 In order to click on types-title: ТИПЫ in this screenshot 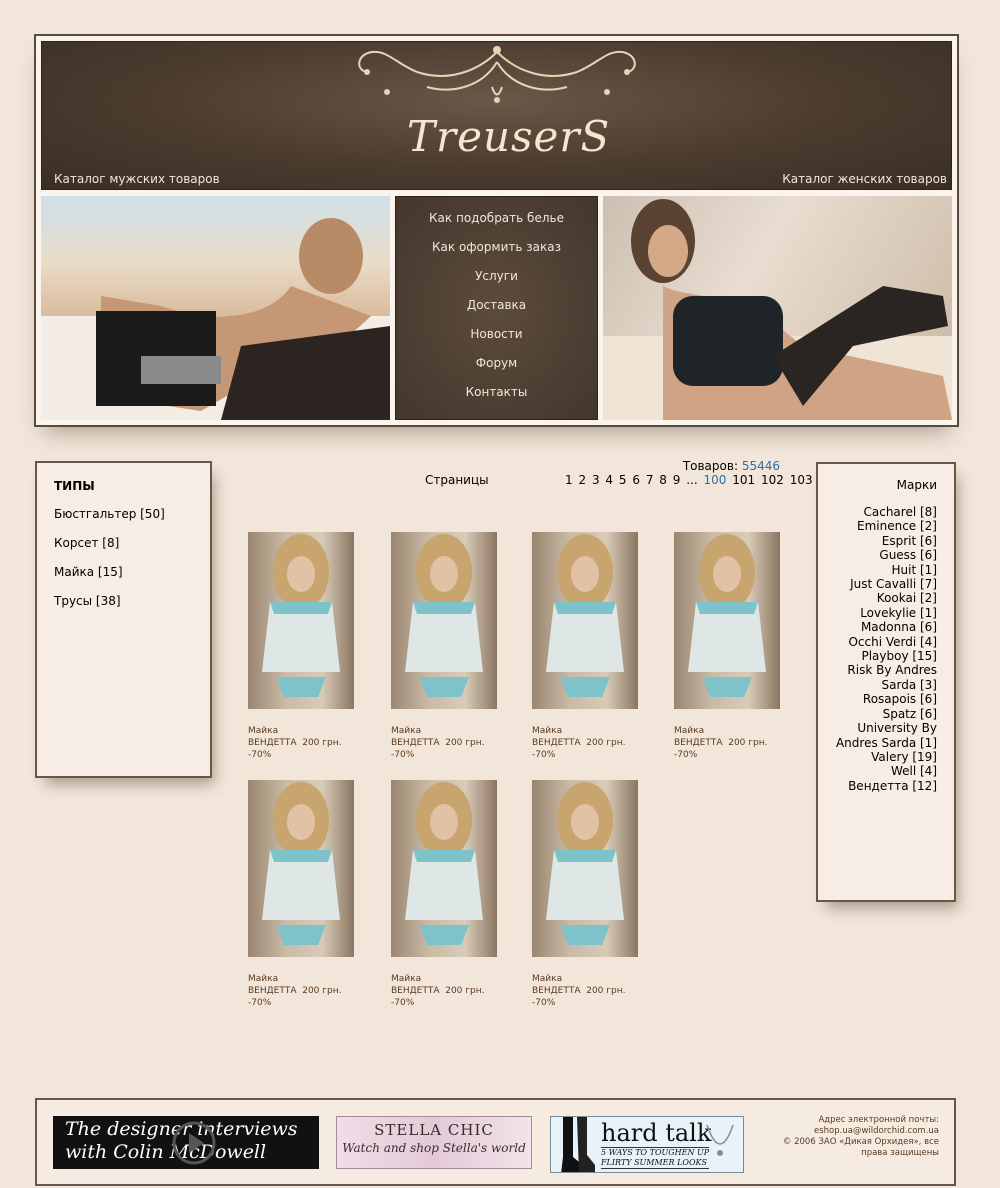, I will do `click(74, 486)`.